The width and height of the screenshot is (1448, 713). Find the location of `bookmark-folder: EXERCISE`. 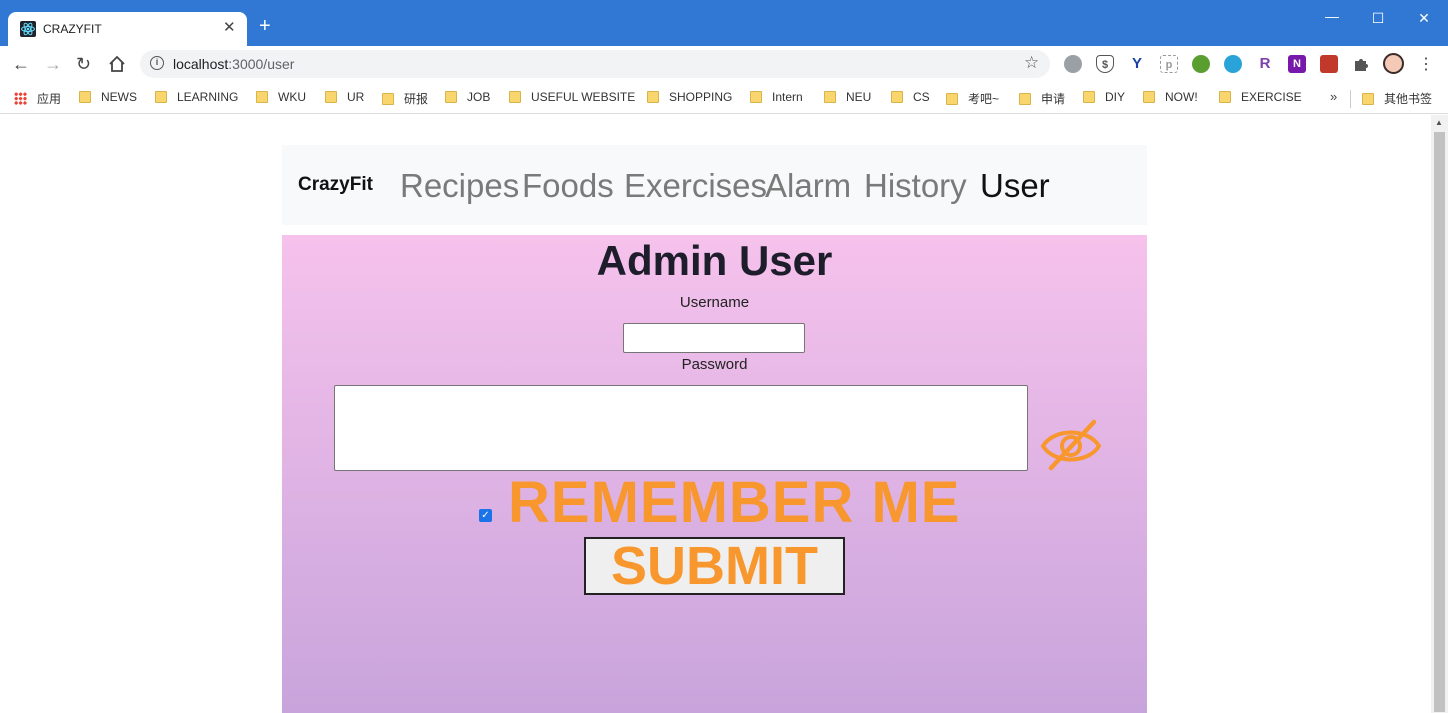

bookmark-folder: EXERCISE is located at coordinates (1260, 97).